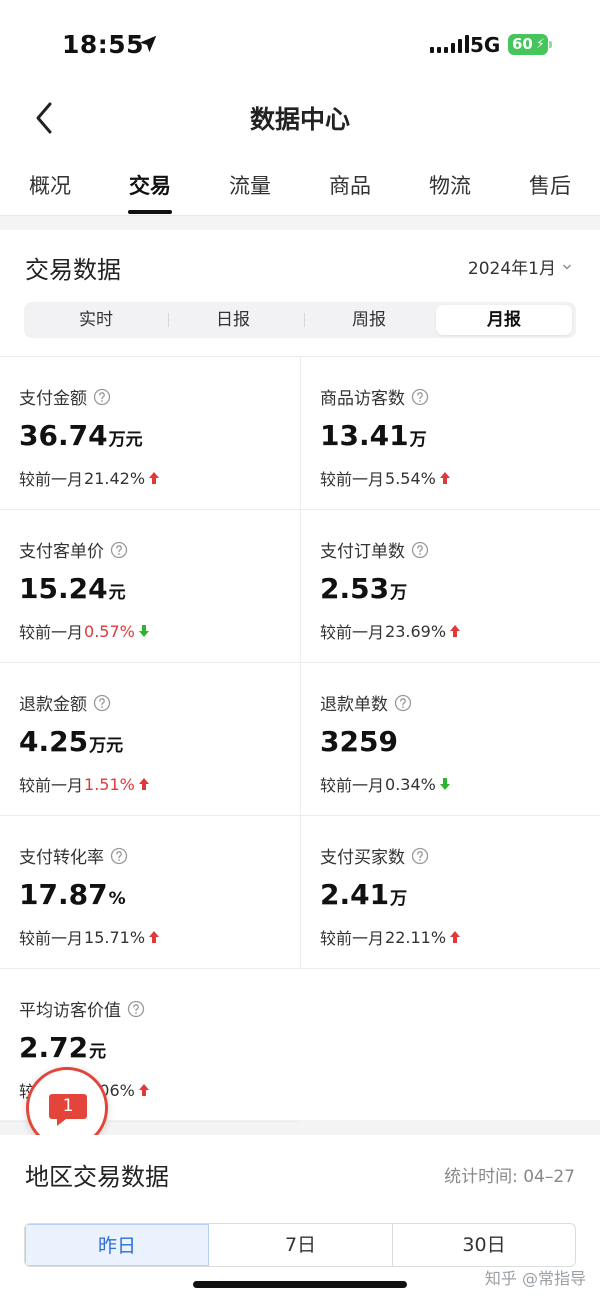 The width and height of the screenshot is (600, 1301). I want to click on nav-bar: 数据中心, so click(300, 119).